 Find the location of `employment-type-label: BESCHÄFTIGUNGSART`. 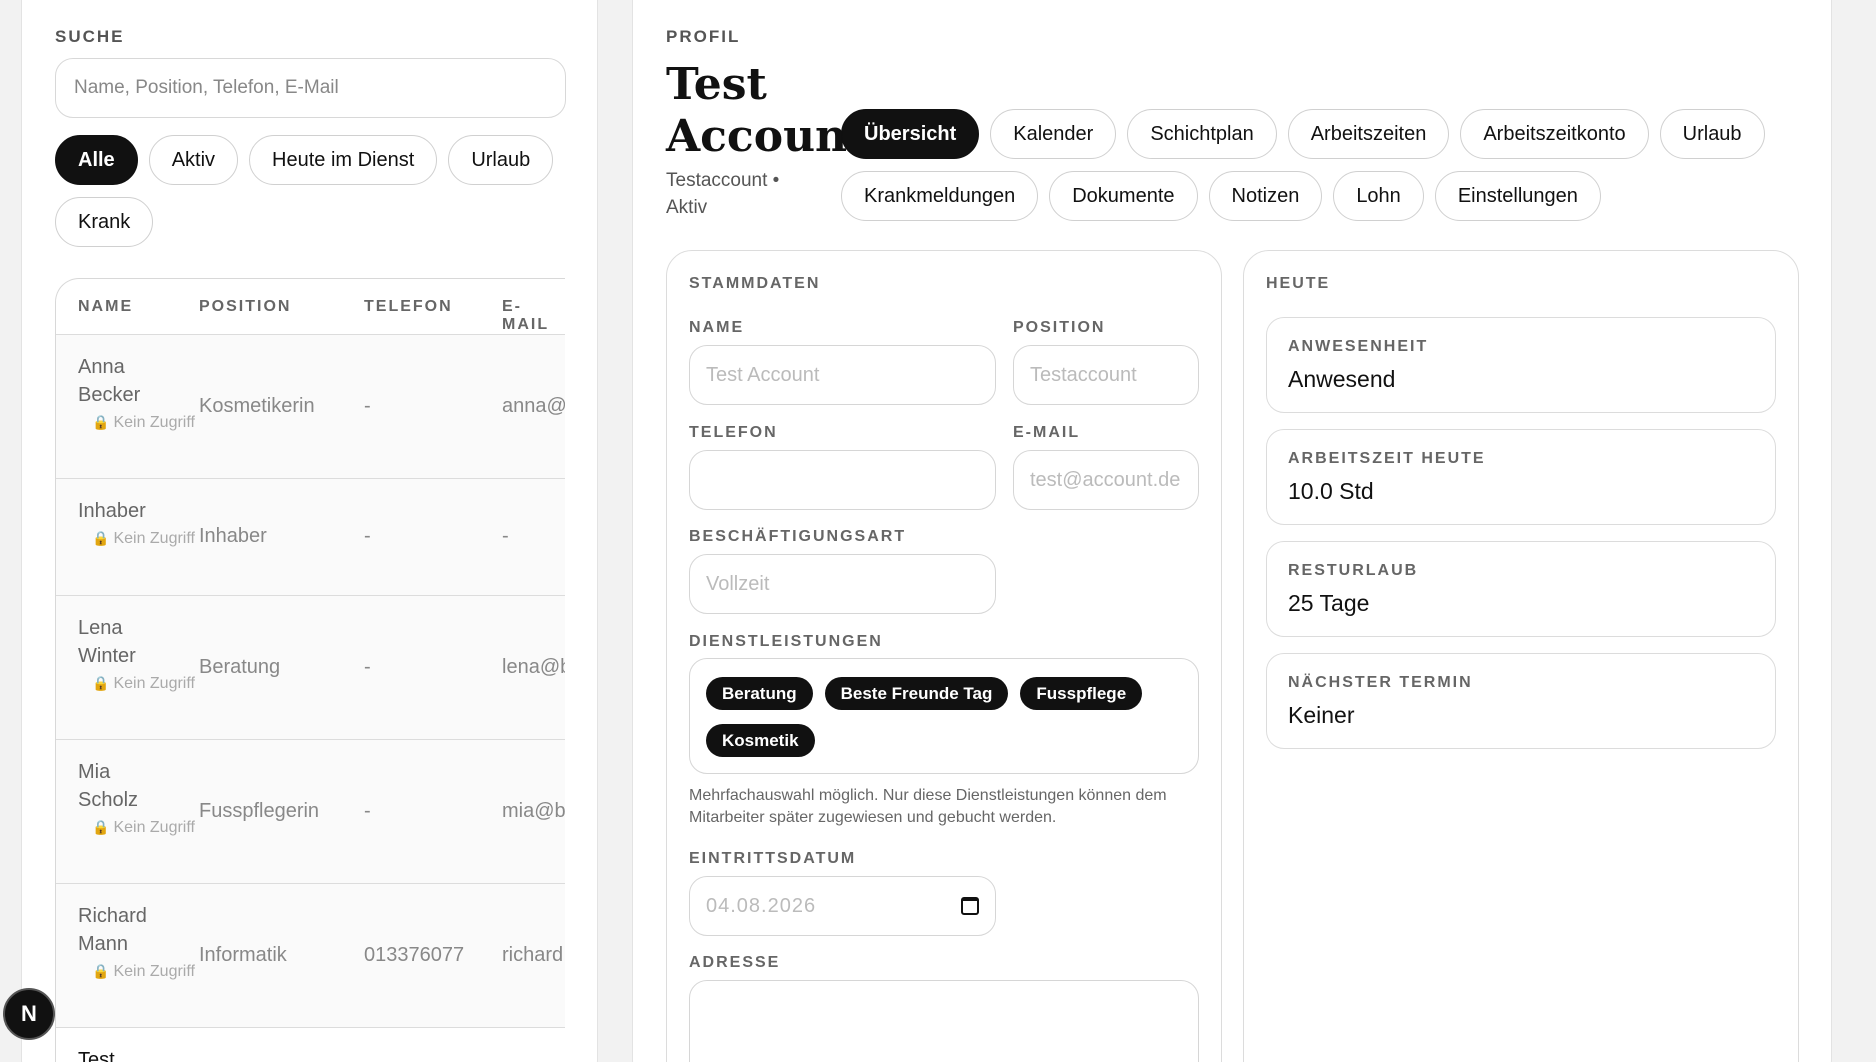

employment-type-label: BESCHÄFTIGUNGSART is located at coordinates (798, 536).